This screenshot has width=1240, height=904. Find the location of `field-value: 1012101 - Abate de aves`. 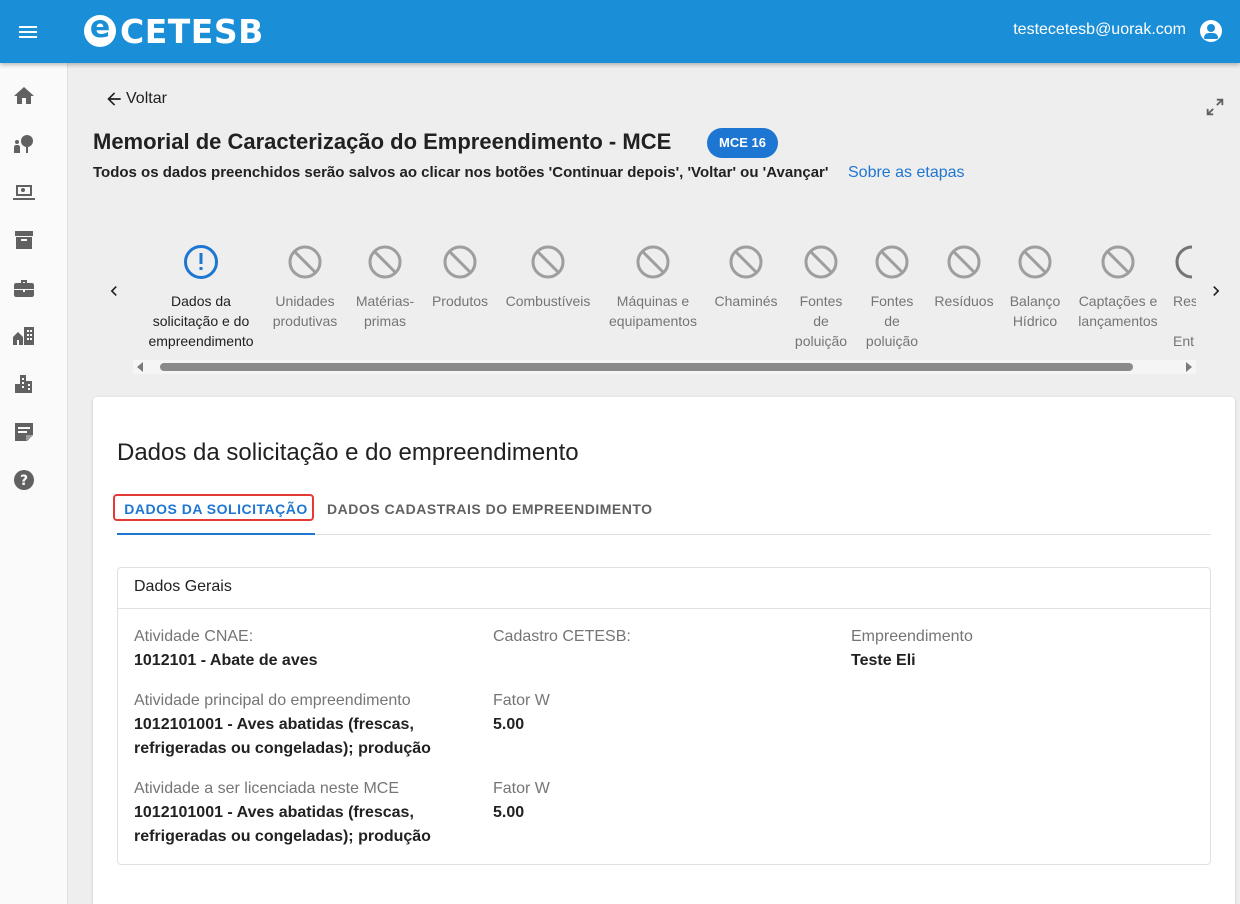

field-value: 1012101 - Abate de aves is located at coordinates (226, 660).